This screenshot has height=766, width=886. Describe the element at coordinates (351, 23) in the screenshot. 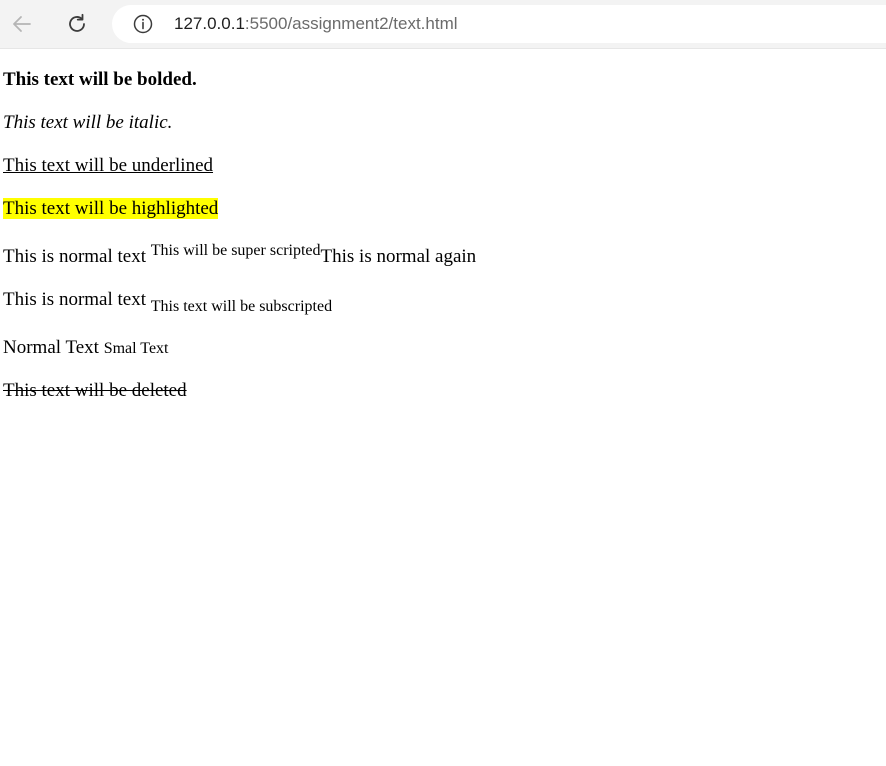

I see `url-path: :5500/assignment2/text.html` at that location.